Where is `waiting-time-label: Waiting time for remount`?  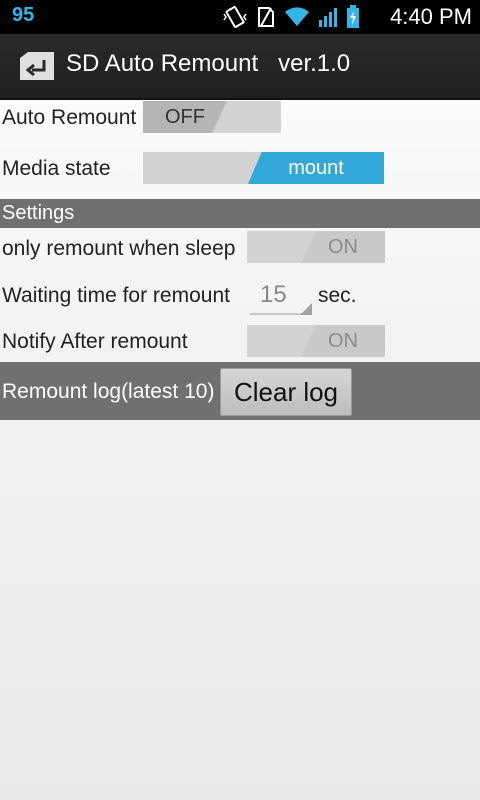
waiting-time-label: Waiting time for remount is located at coordinates (116, 295).